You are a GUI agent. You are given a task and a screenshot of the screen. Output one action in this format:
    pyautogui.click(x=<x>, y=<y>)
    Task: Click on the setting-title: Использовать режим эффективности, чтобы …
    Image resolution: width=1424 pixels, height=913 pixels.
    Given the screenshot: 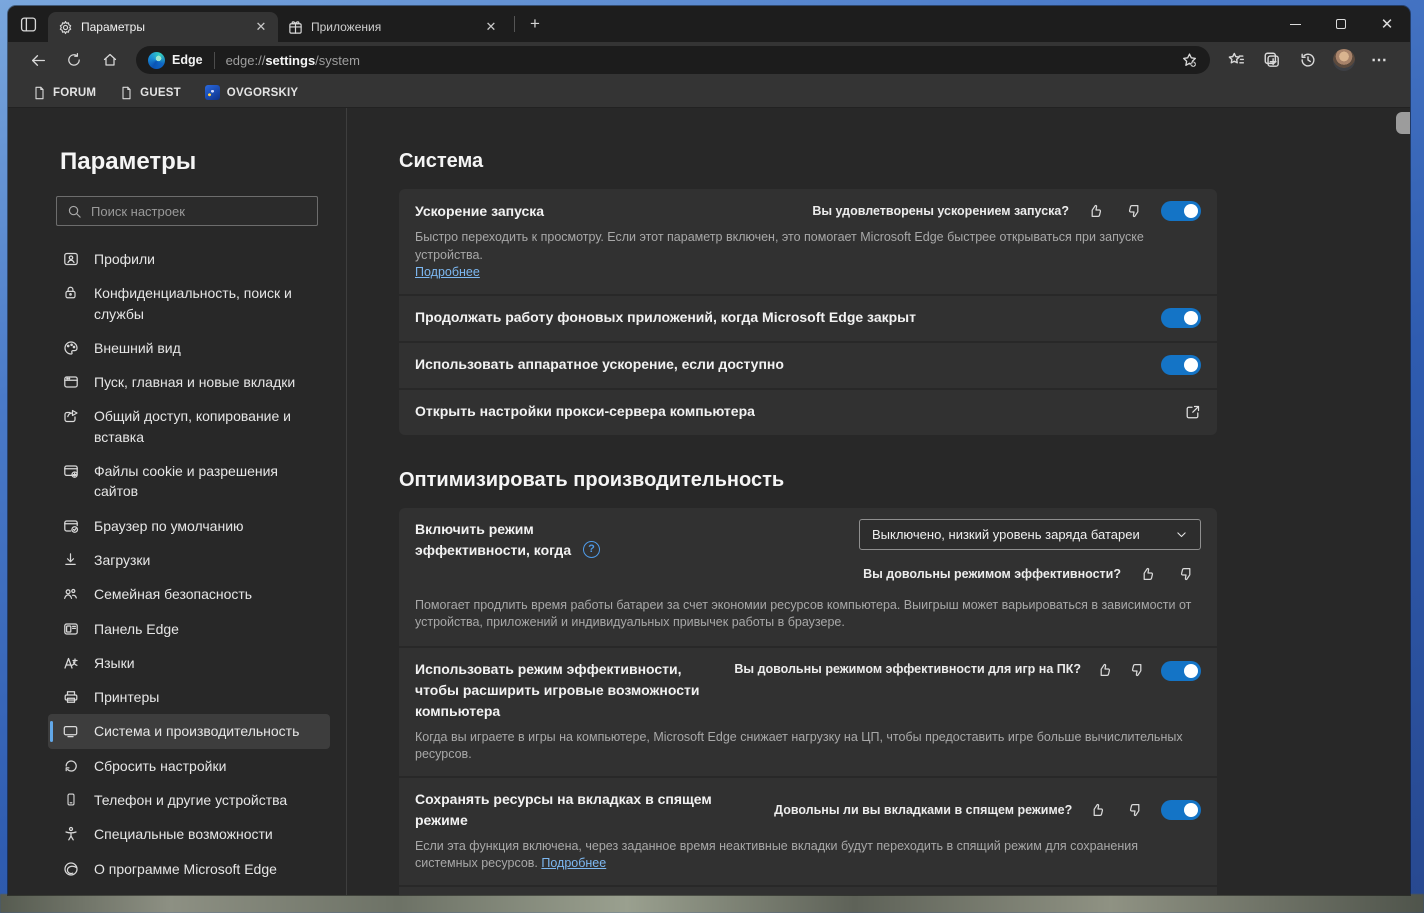 What is the action you would take?
    pyautogui.click(x=557, y=689)
    